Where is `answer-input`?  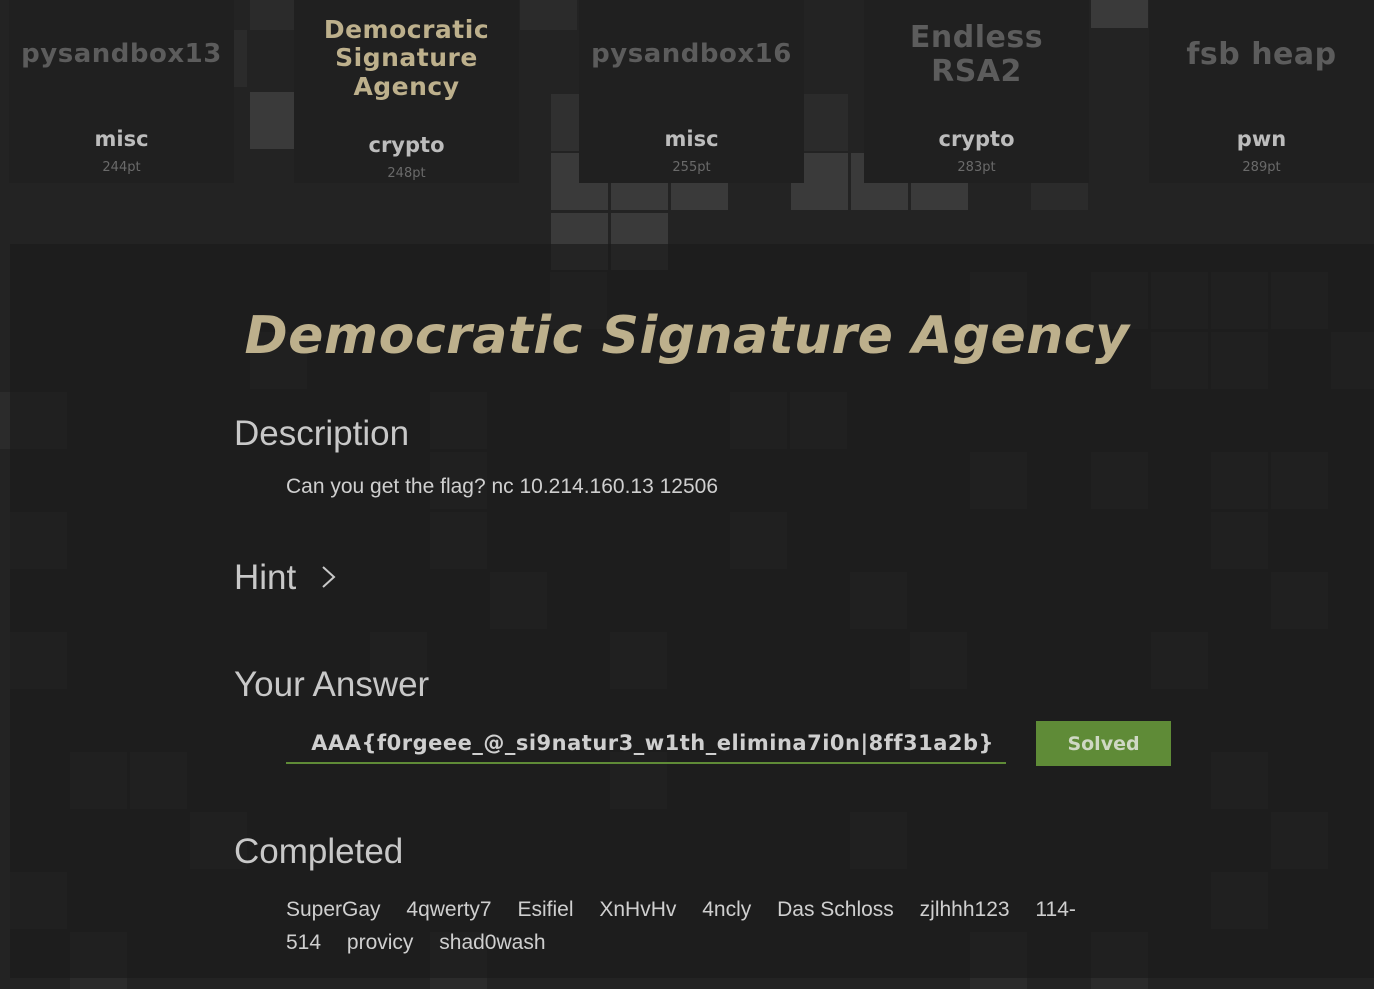 answer-input is located at coordinates (646, 744).